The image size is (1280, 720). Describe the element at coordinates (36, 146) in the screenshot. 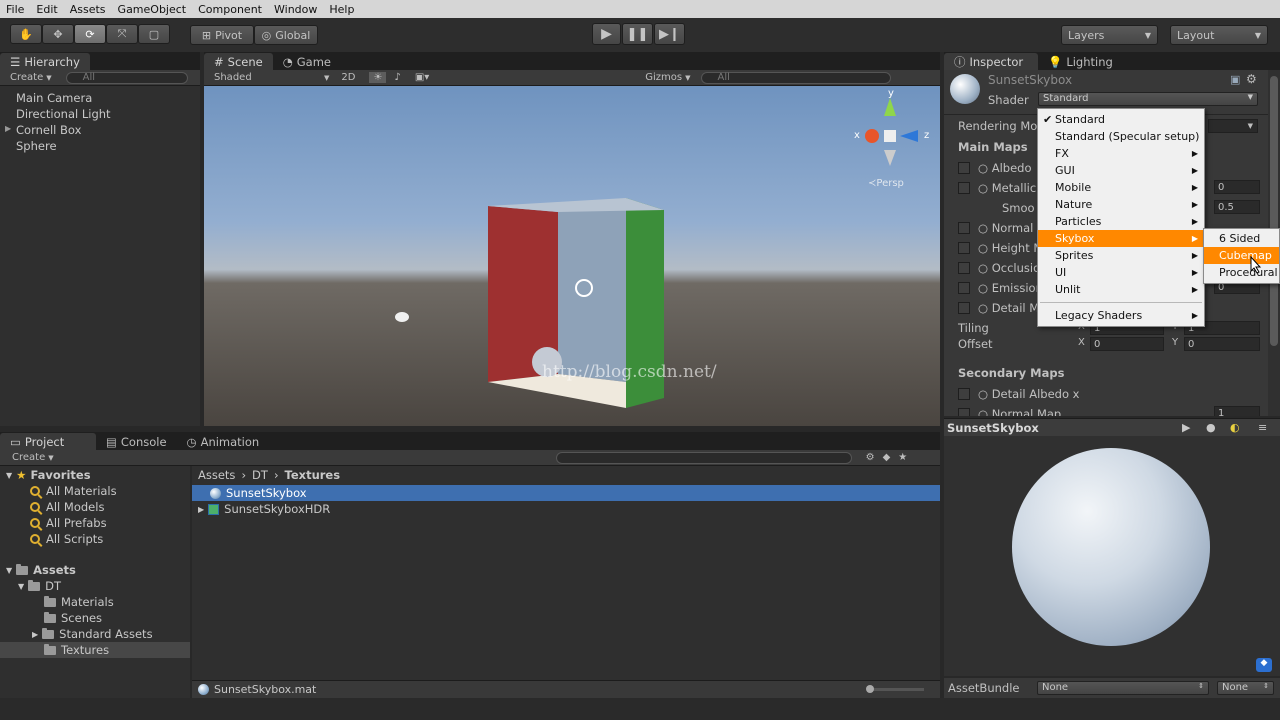

I see `hierarchy-item-sphere: Sphere` at that location.